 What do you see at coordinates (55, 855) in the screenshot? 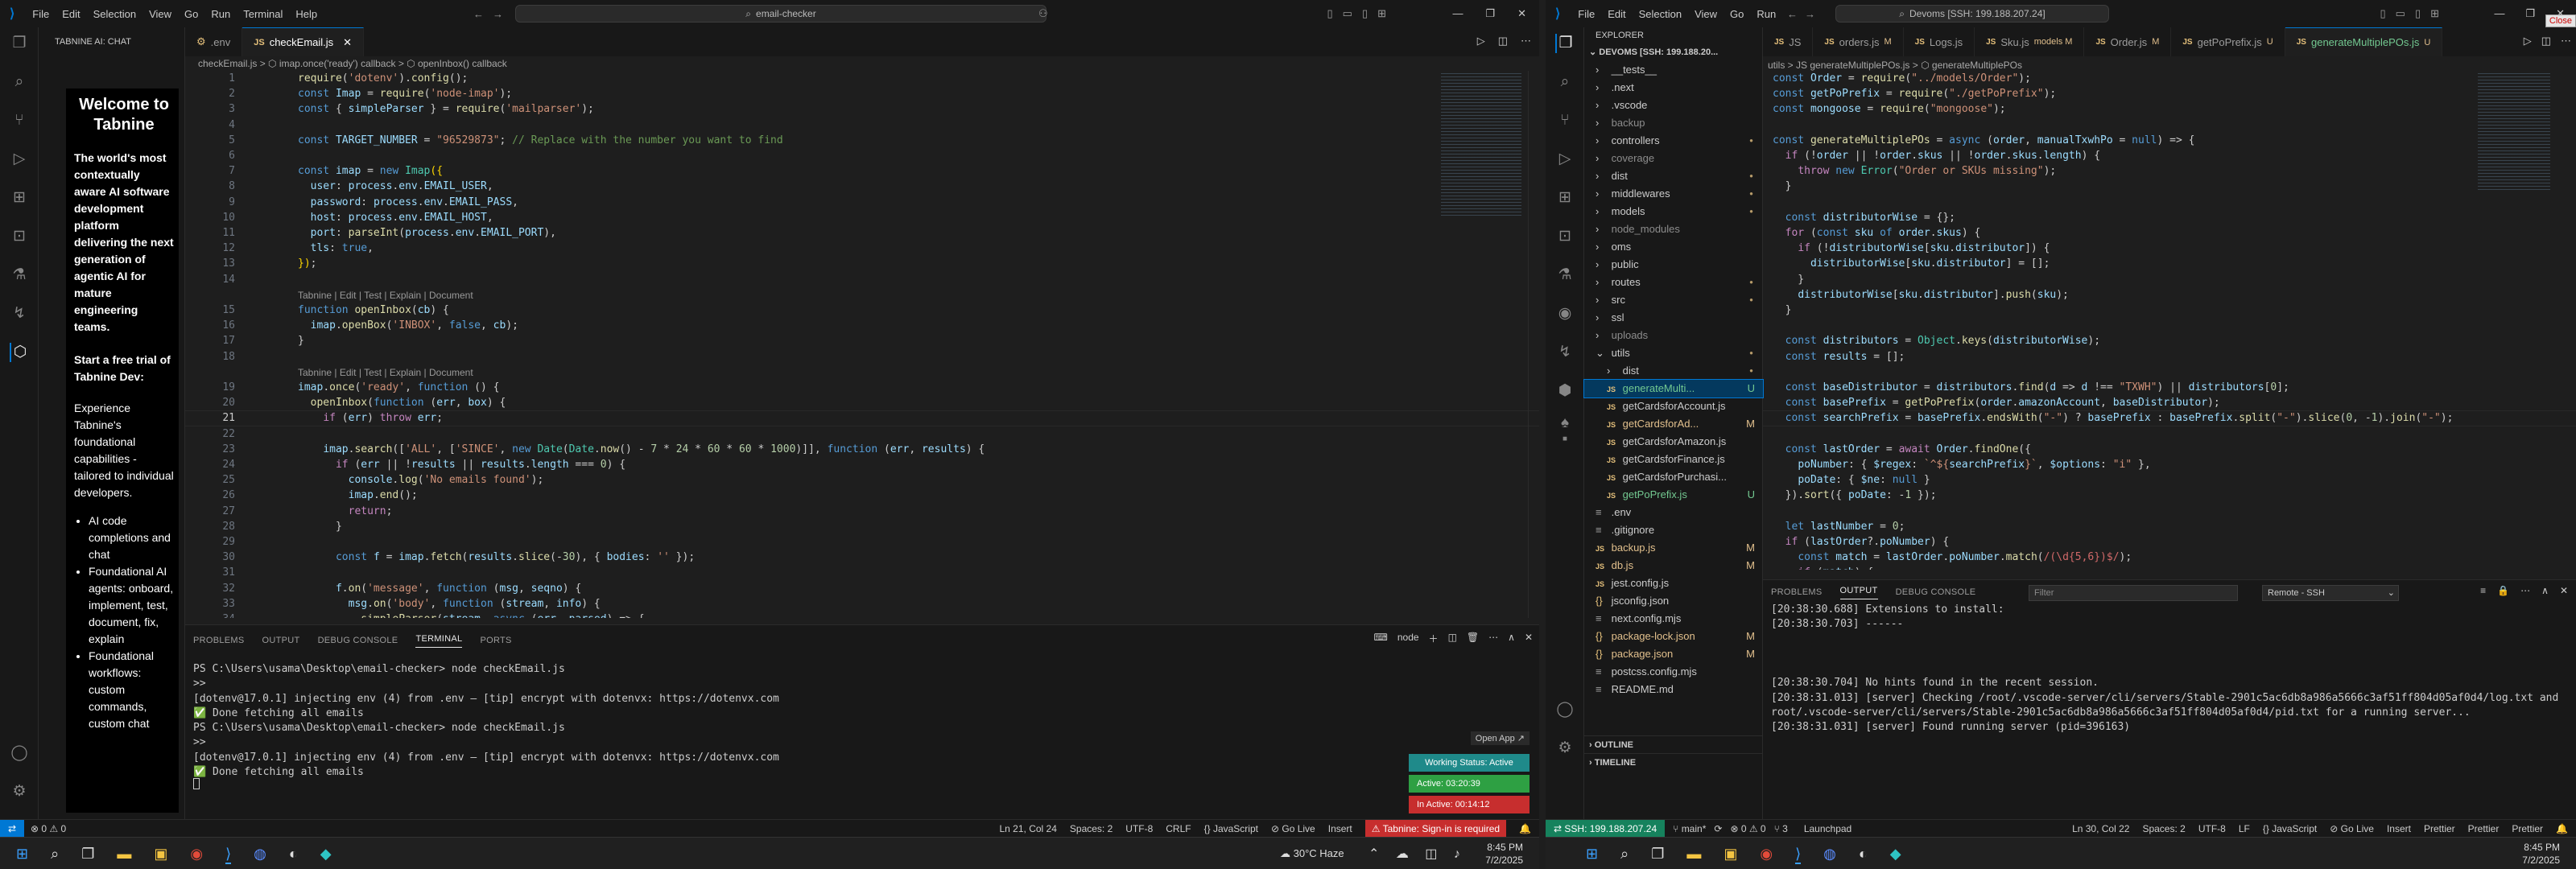
I see `search-icon: ⌕` at bounding box center [55, 855].